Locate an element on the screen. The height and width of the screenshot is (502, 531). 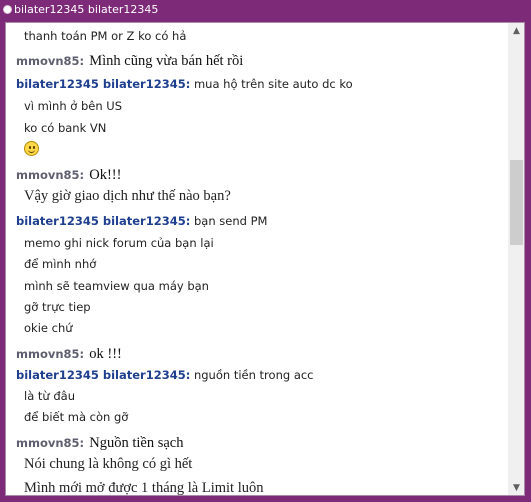
window-bottom-border is located at coordinates (265, 499).